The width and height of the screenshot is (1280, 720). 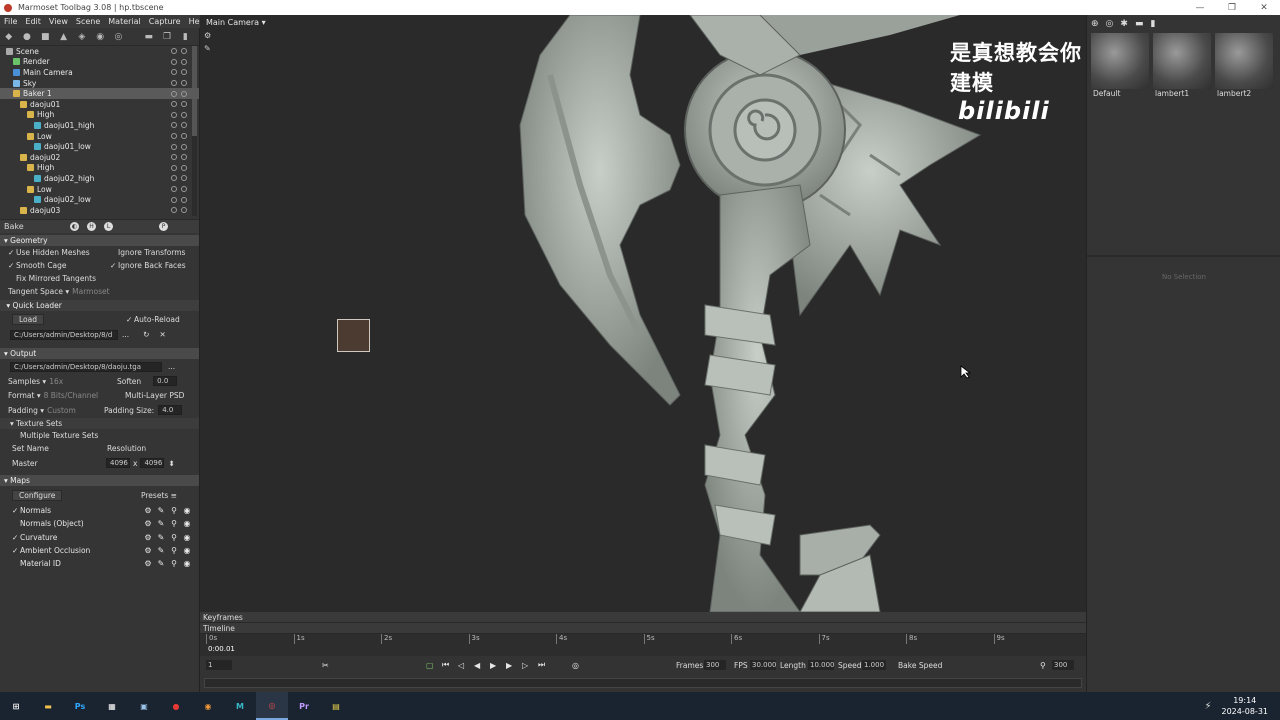 What do you see at coordinates (99, 480) in the screenshot?
I see `maps-section: ▾ Maps` at bounding box center [99, 480].